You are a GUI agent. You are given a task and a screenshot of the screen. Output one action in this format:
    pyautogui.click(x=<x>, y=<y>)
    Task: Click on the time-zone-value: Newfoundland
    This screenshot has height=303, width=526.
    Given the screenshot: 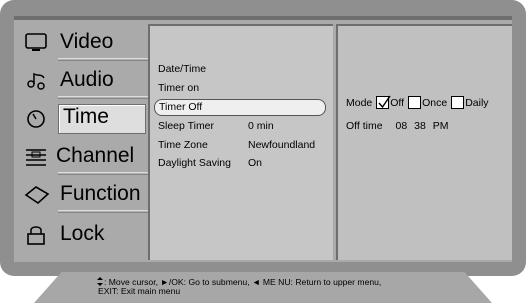 What is the action you would take?
    pyautogui.click(x=282, y=145)
    